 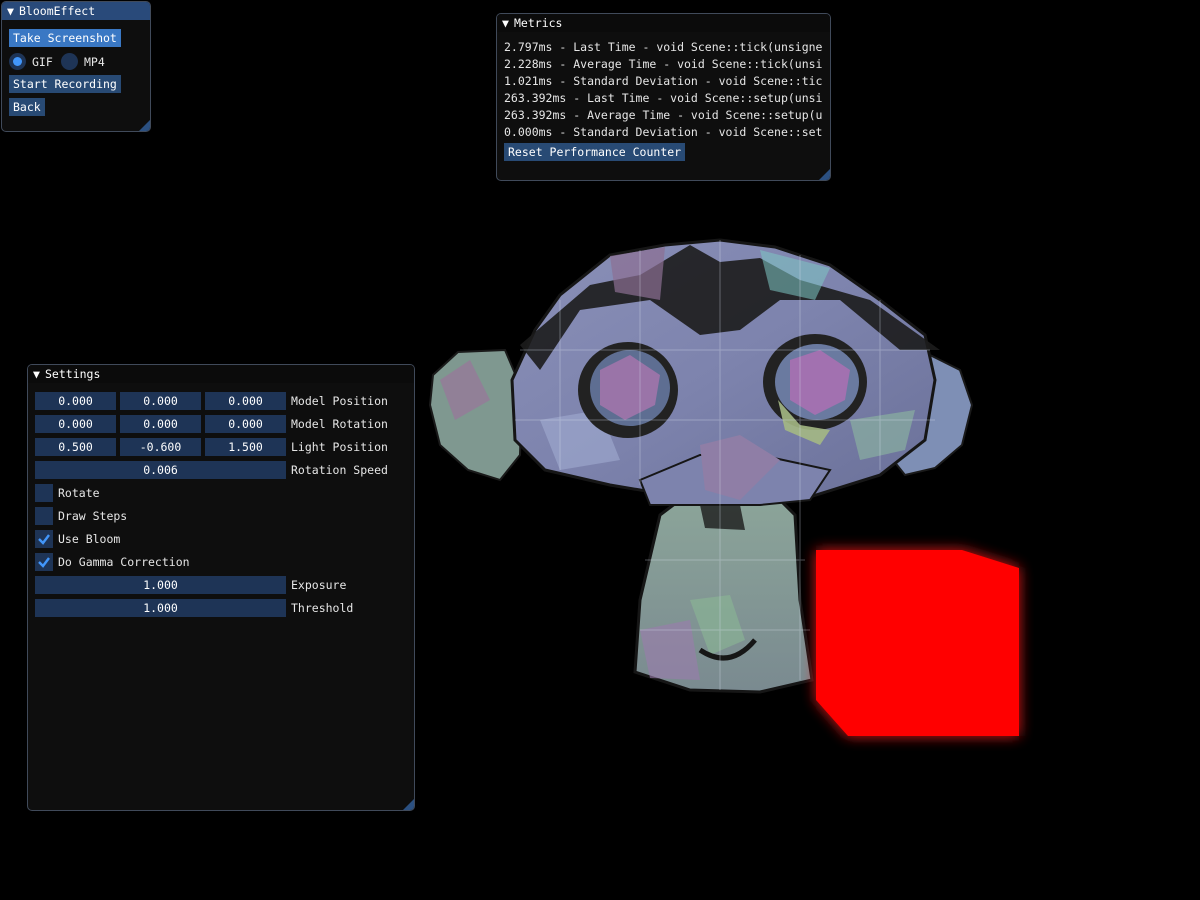 What do you see at coordinates (89, 539) in the screenshot?
I see `use-bloom-label: Use Bloom` at bounding box center [89, 539].